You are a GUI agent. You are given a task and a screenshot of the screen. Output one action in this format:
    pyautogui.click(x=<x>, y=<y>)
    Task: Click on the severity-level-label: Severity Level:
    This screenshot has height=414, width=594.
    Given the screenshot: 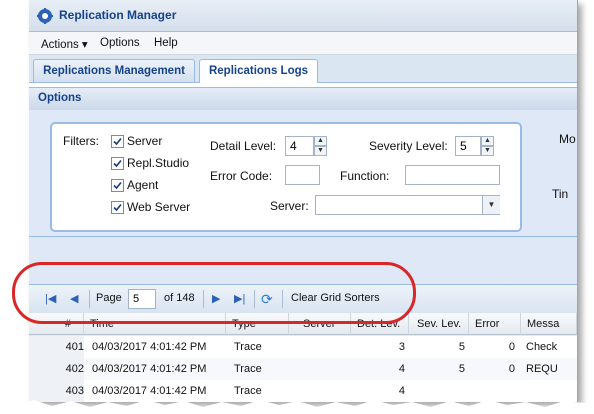 What is the action you would take?
    pyautogui.click(x=408, y=146)
    